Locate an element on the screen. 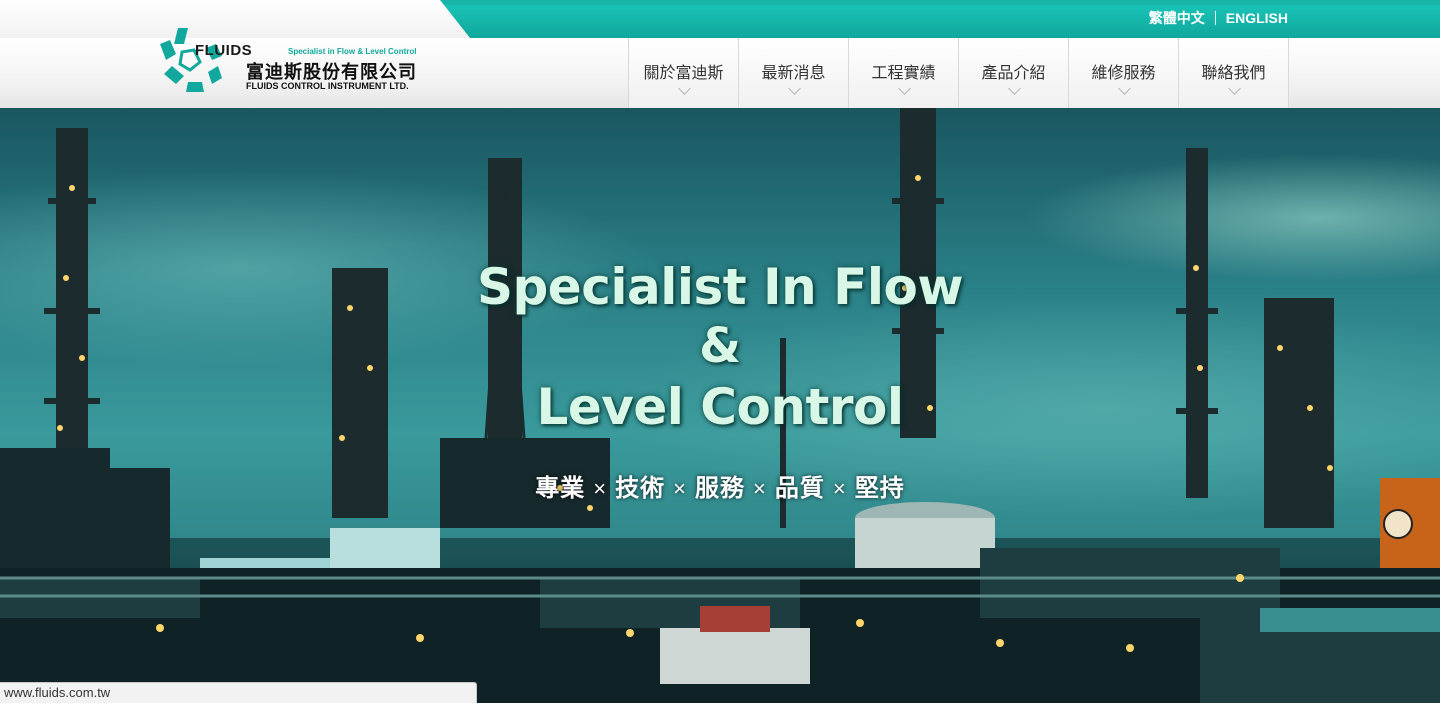  nav-item-about: 關於富迪斯 is located at coordinates (683, 73).